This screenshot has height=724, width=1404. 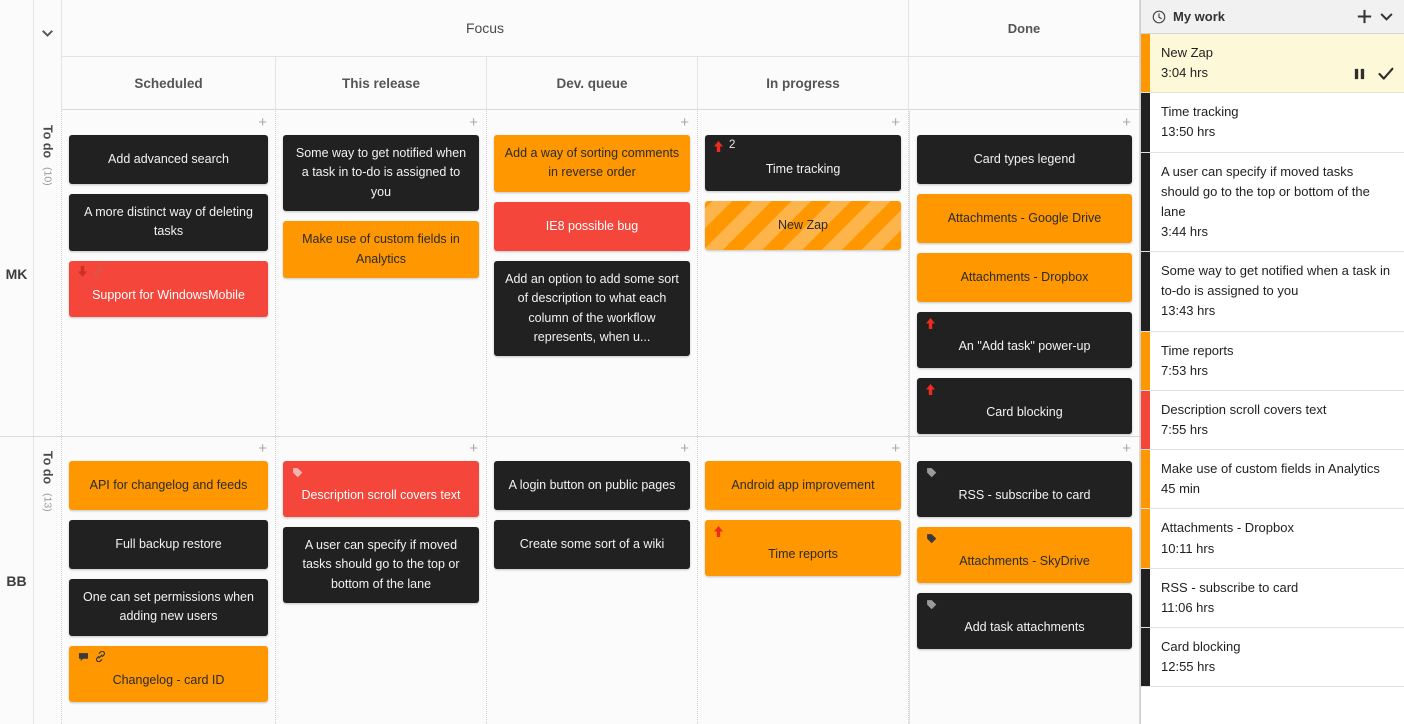 What do you see at coordinates (168, 288) in the screenshot?
I see `card: Support for WindowsMobile` at bounding box center [168, 288].